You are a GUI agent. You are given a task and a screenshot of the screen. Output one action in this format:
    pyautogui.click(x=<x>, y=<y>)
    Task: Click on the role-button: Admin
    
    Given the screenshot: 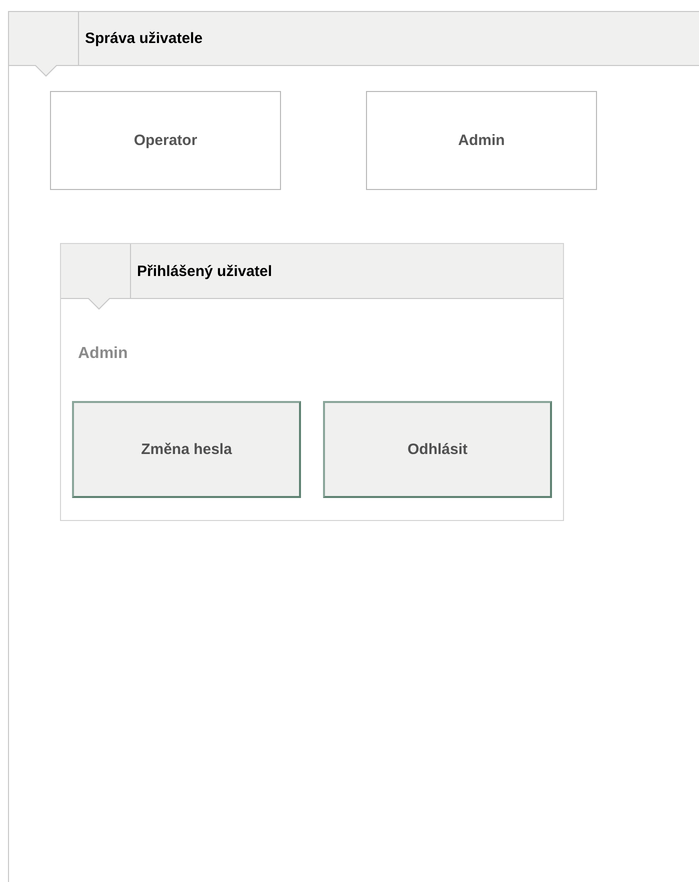 What is the action you would take?
    pyautogui.click(x=481, y=140)
    